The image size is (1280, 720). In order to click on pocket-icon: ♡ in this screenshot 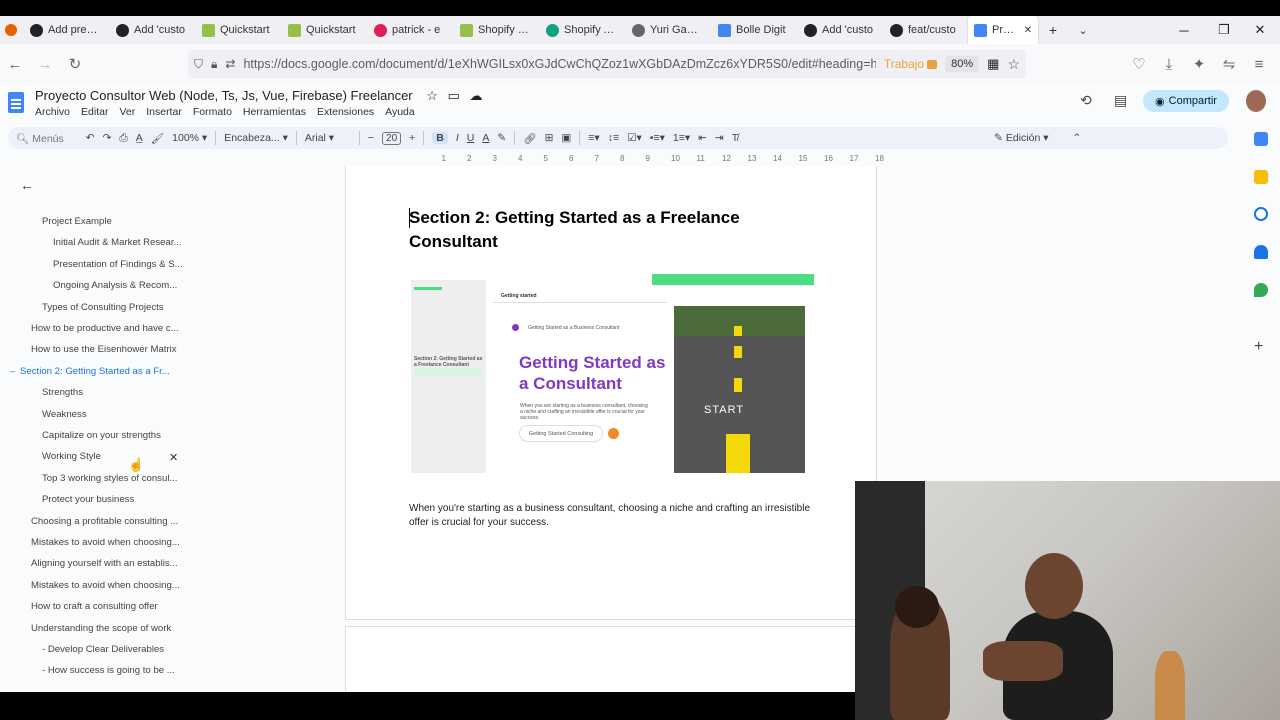, I will do `click(1139, 64)`.